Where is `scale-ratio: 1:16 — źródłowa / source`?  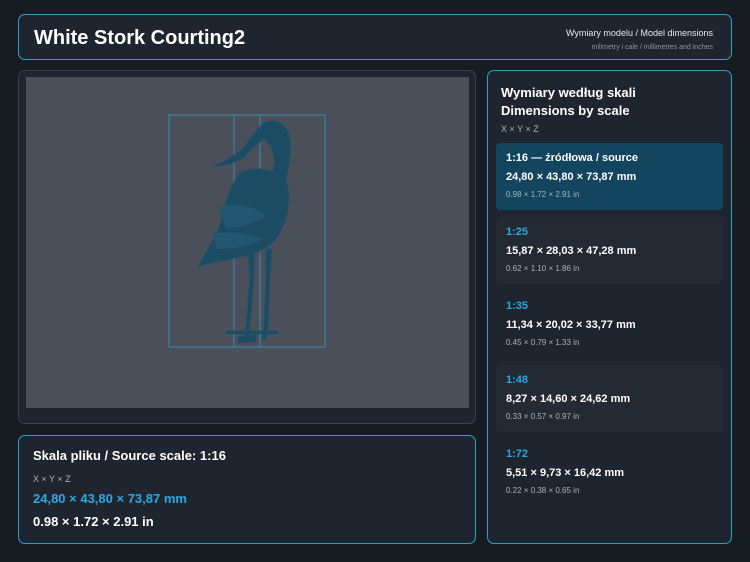 scale-ratio: 1:16 — źródłowa / source is located at coordinates (572, 158).